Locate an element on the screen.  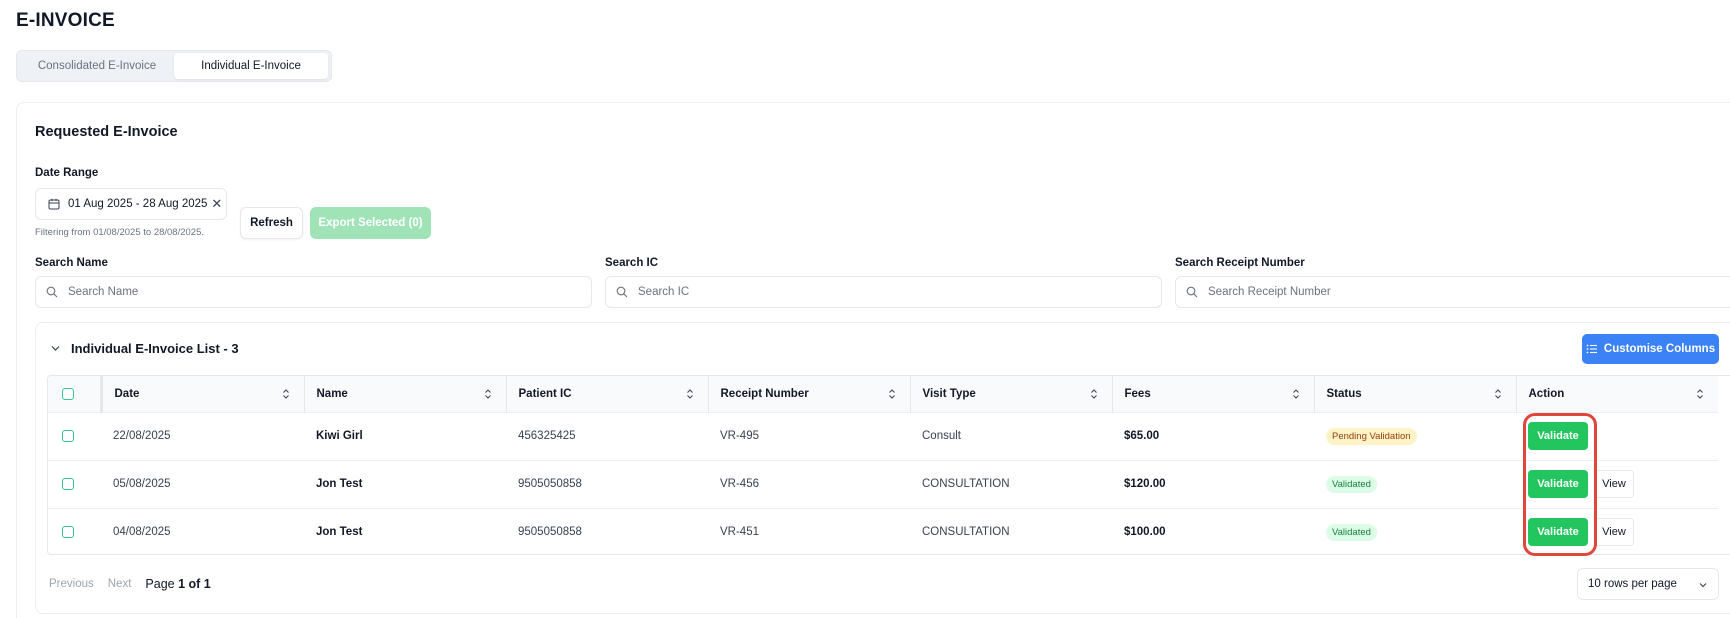
refresh-button: Refresh is located at coordinates (271, 223).